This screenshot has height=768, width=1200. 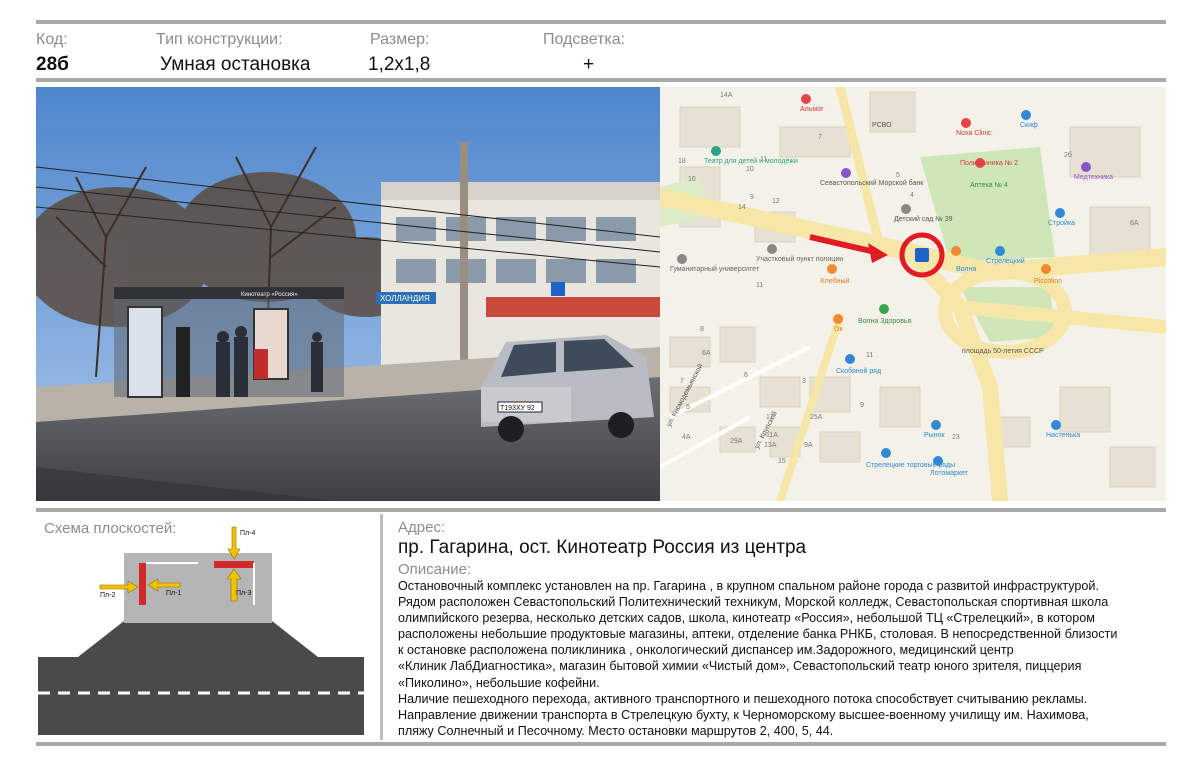 I want to click on map-house-number: 15, so click(x=782, y=461).